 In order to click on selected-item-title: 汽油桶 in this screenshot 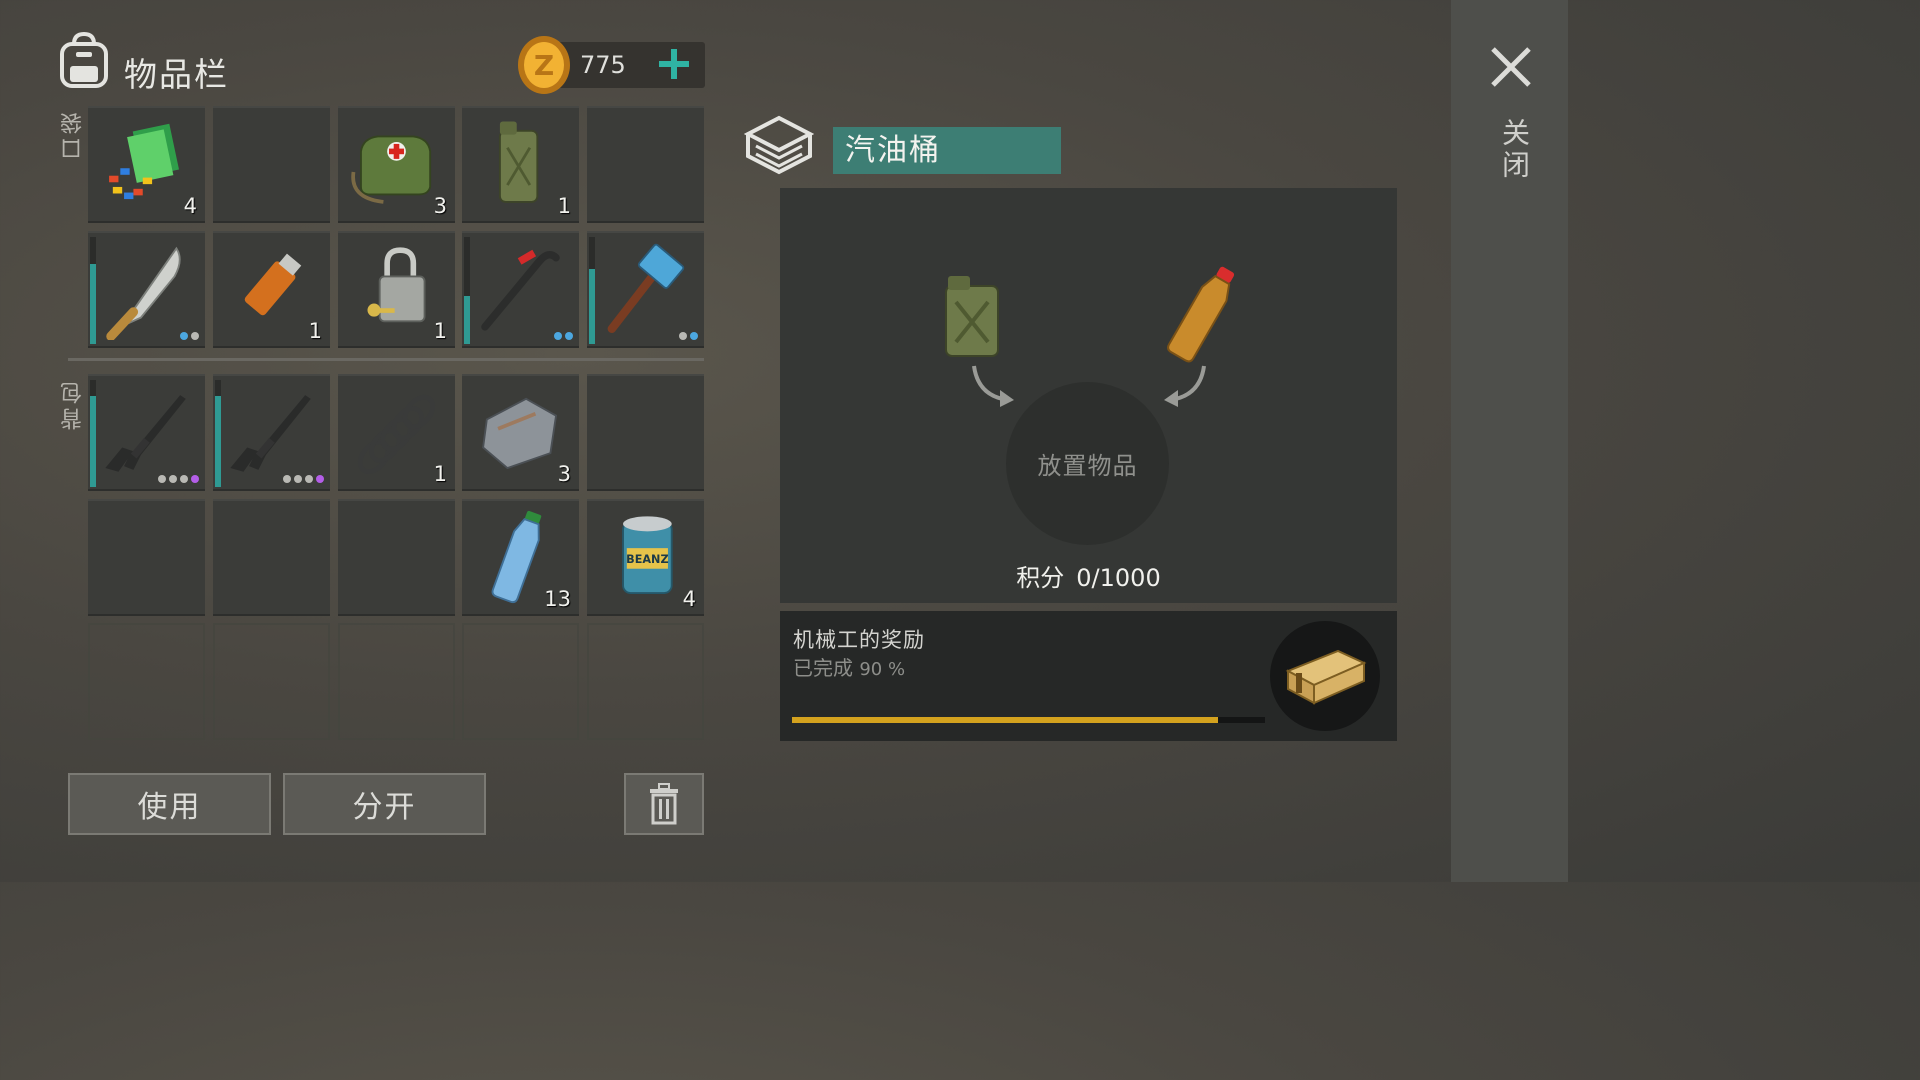, I will do `click(947, 150)`.